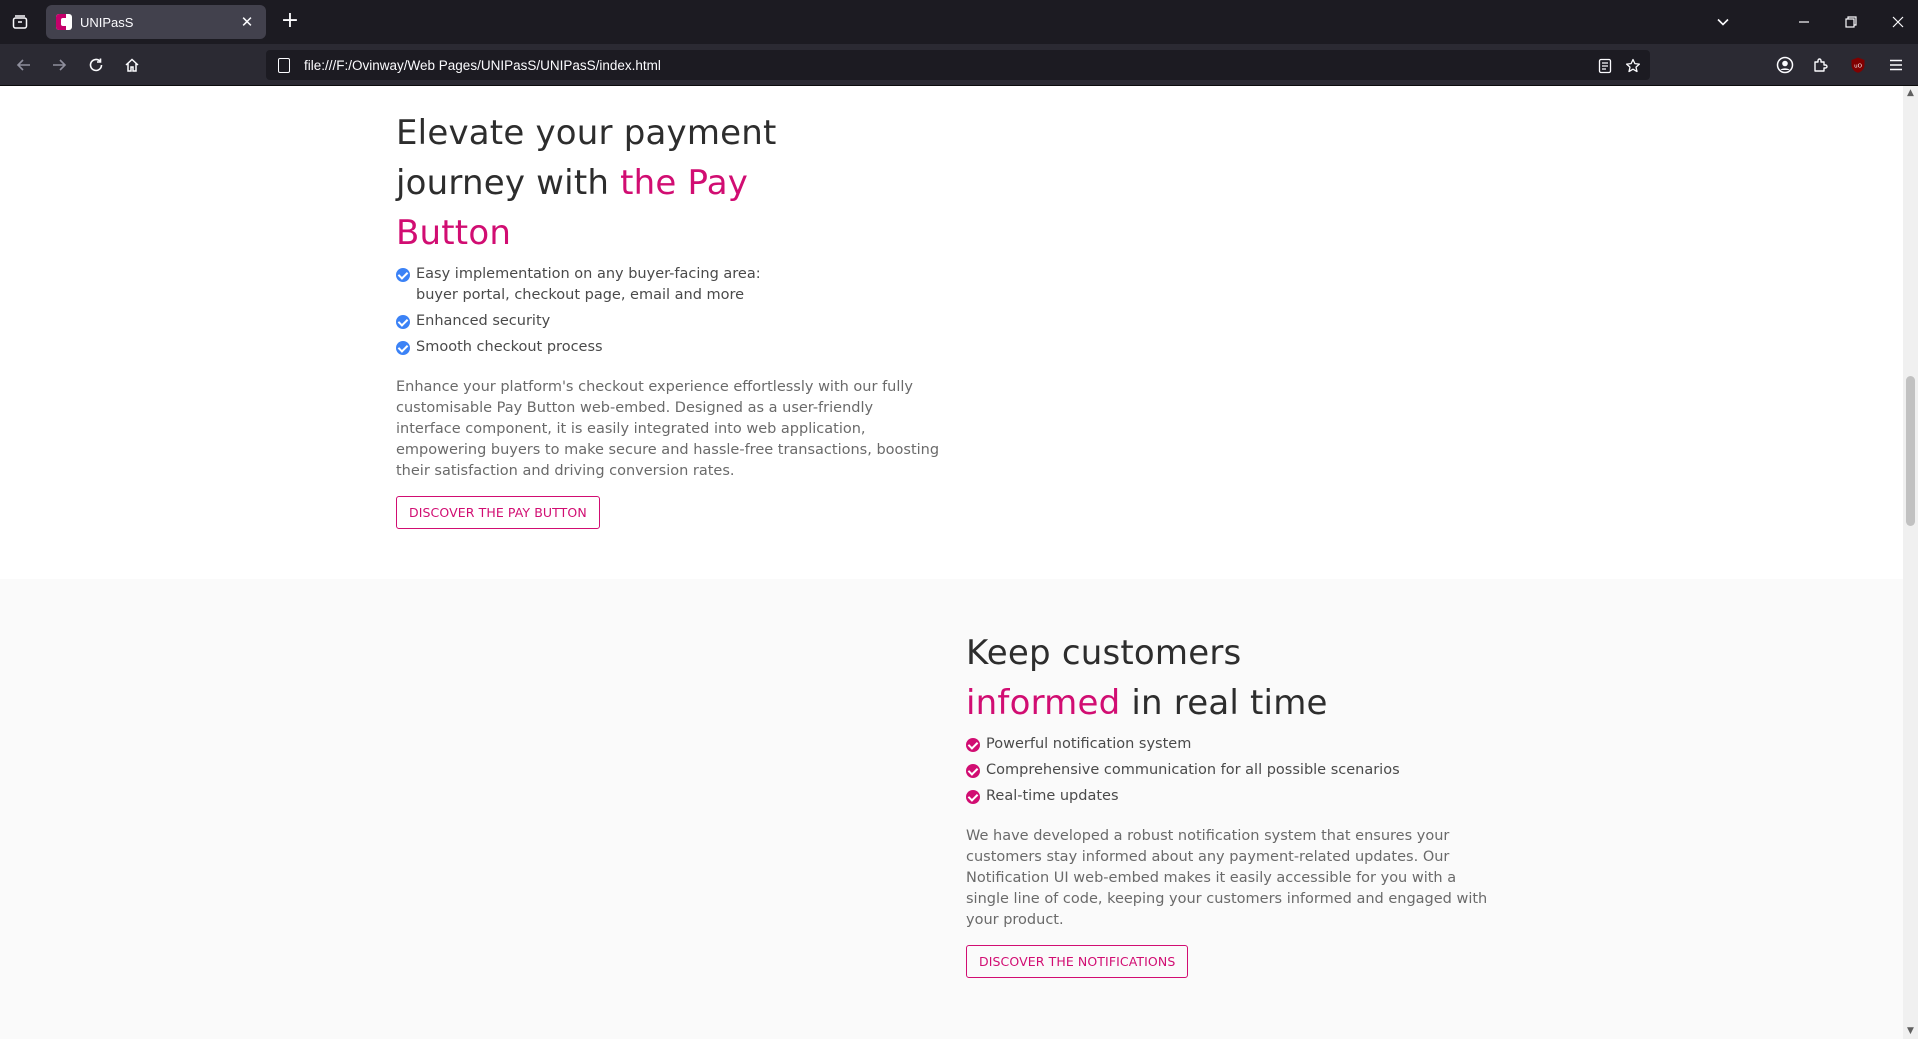 This screenshot has height=1039, width=1918. I want to click on headline-accent-2: Button, so click(454, 233).